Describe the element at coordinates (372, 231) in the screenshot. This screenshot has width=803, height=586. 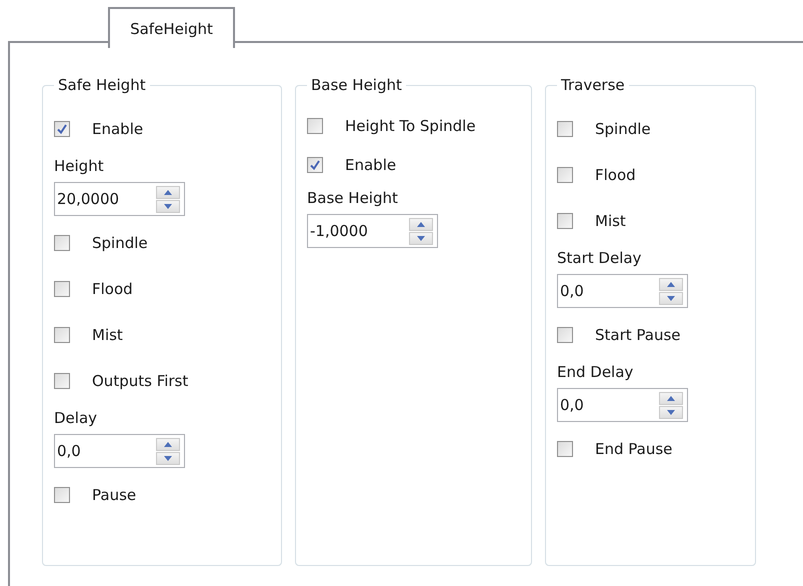
I see `number-field: -1,0000` at that location.